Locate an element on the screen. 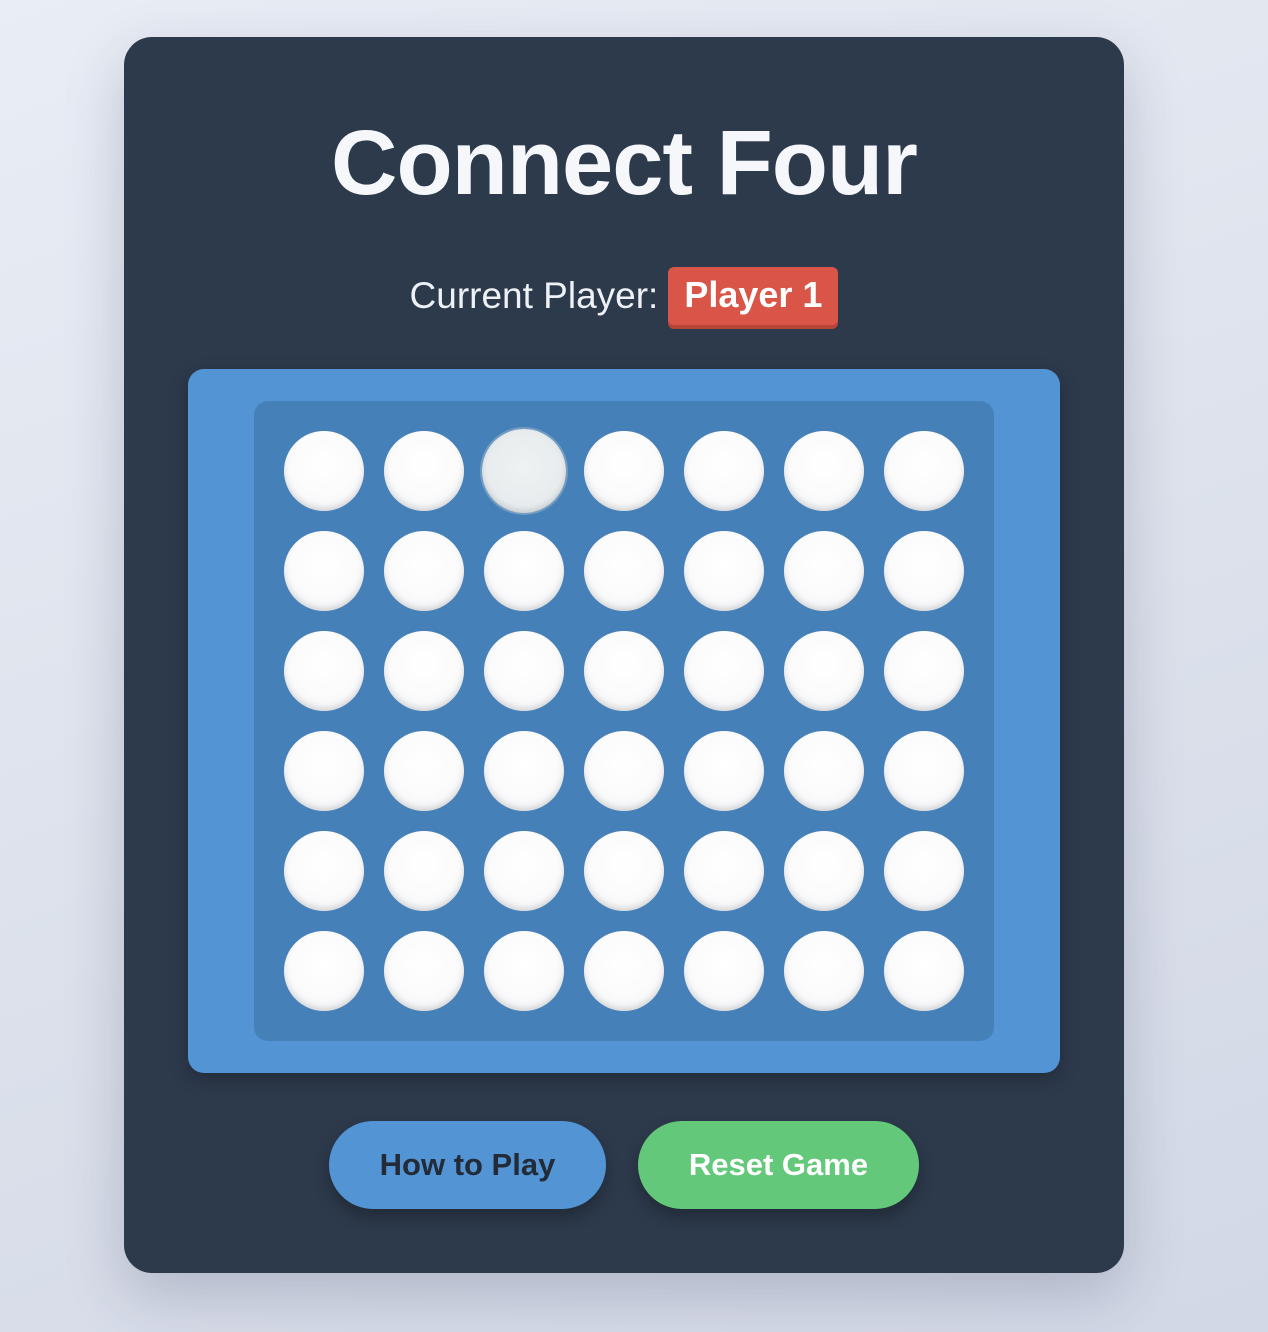 This screenshot has height=1332, width=1268. reset-game-button: Reset Game is located at coordinates (778, 1165).